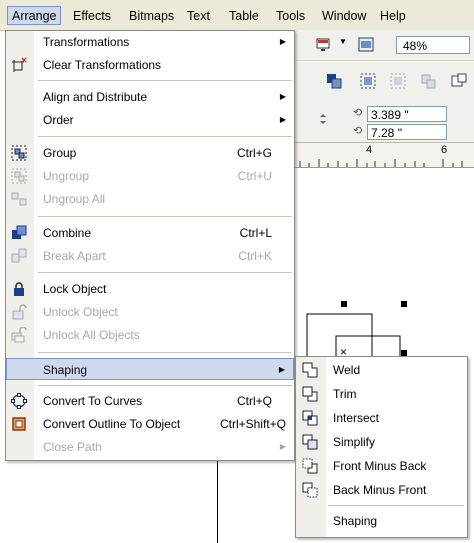 This screenshot has width=474, height=543. What do you see at coordinates (150, 153) in the screenshot?
I see `menu-item-group: Group Ctrl+G` at bounding box center [150, 153].